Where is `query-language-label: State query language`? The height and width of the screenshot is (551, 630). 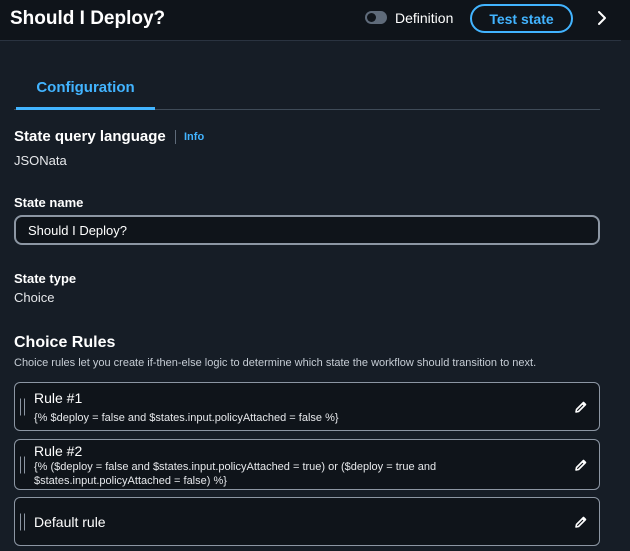
query-language-label: State query language is located at coordinates (90, 136).